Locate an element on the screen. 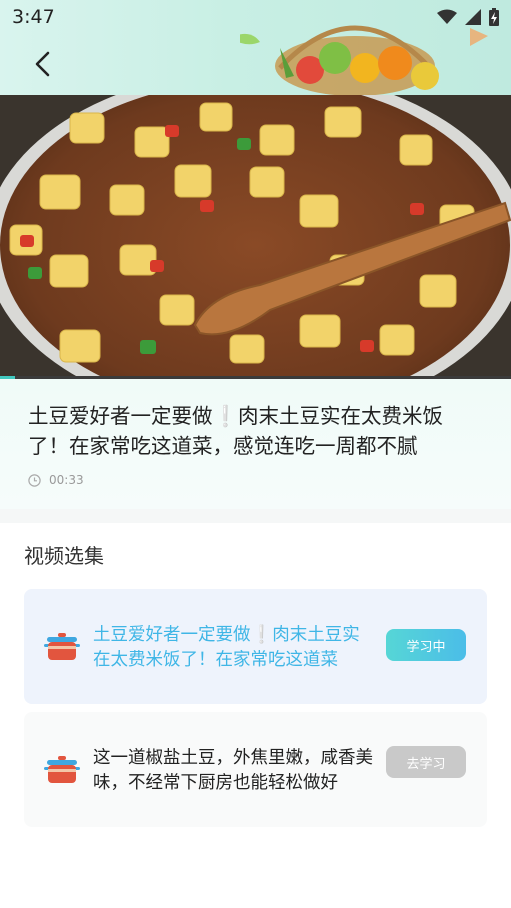  chevron-left-icon is located at coordinates (42, 64).